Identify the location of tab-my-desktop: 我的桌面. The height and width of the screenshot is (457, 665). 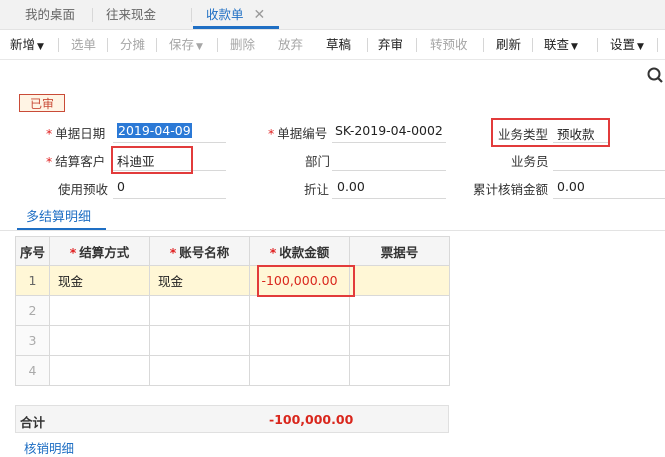
(50, 14).